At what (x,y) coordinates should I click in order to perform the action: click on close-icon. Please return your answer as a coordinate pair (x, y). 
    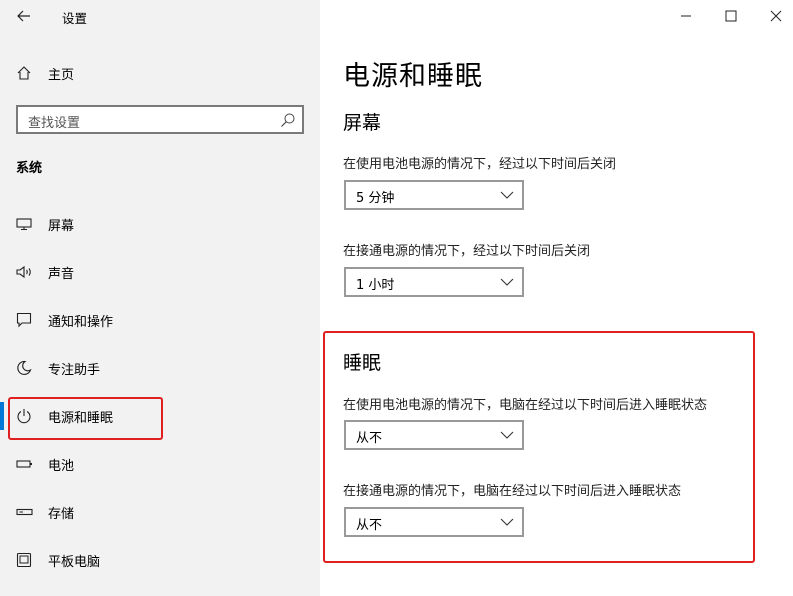
    Looking at the image, I should click on (776, 16).